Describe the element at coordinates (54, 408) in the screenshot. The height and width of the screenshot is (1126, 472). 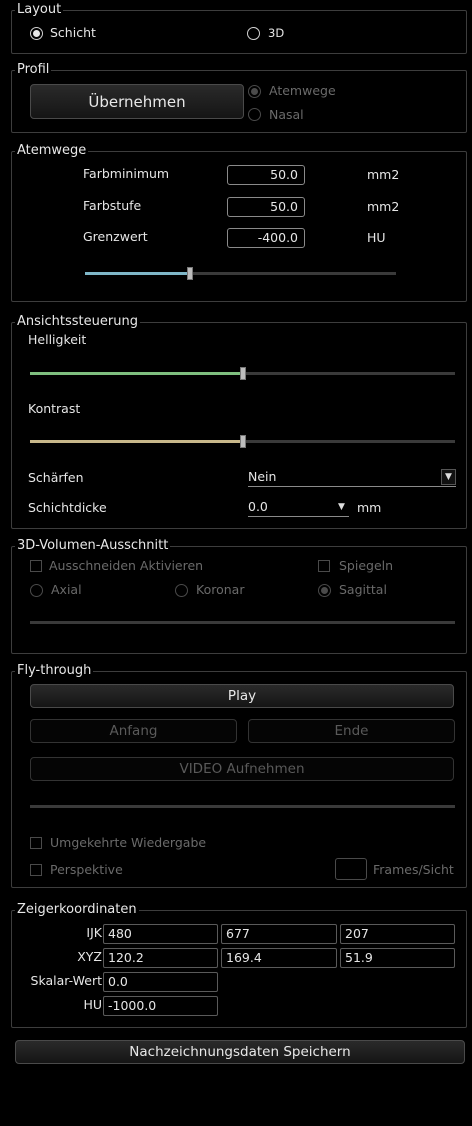
I see `kontrast-label: Kontrast` at that location.